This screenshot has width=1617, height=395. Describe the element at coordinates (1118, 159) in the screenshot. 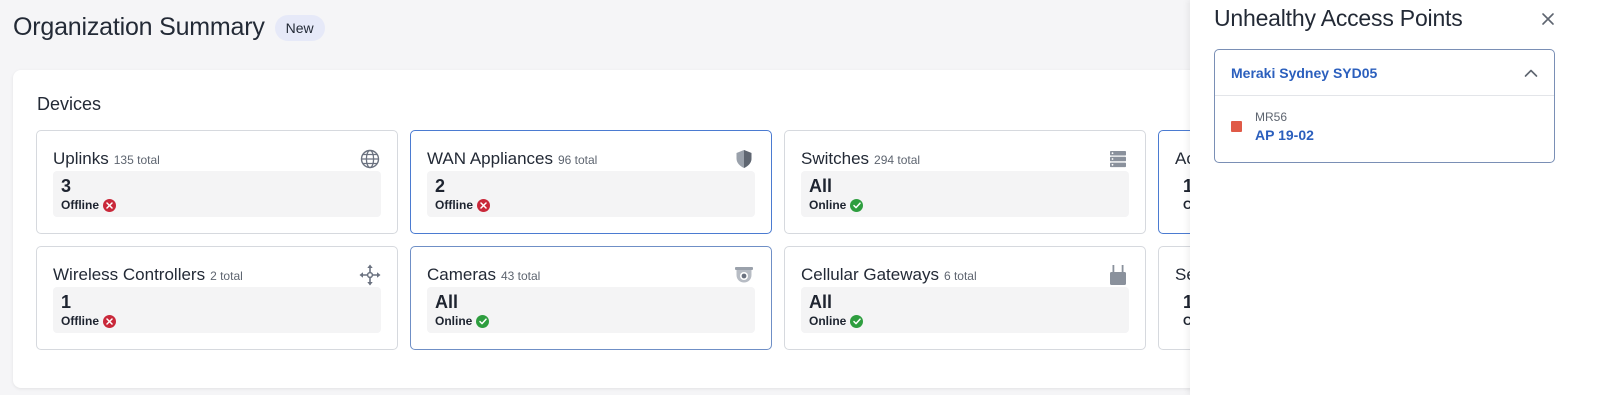

I see `switch-stack-icon` at that location.